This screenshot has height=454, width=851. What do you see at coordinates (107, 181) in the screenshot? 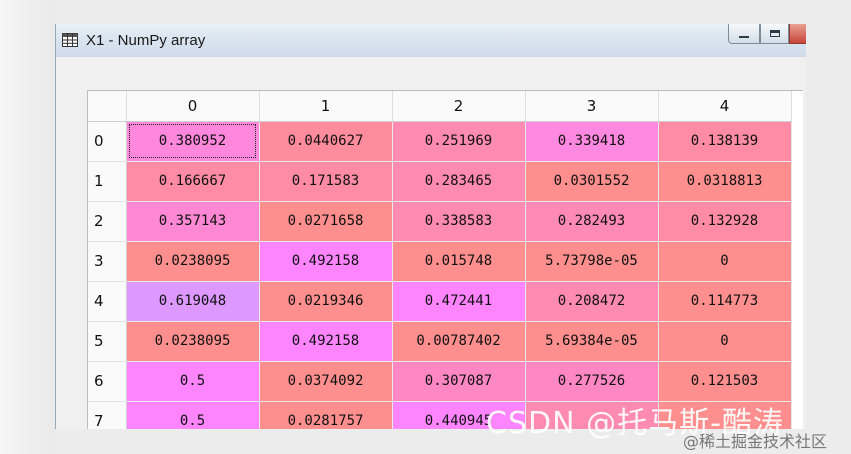
I see `row-header: 1` at bounding box center [107, 181].